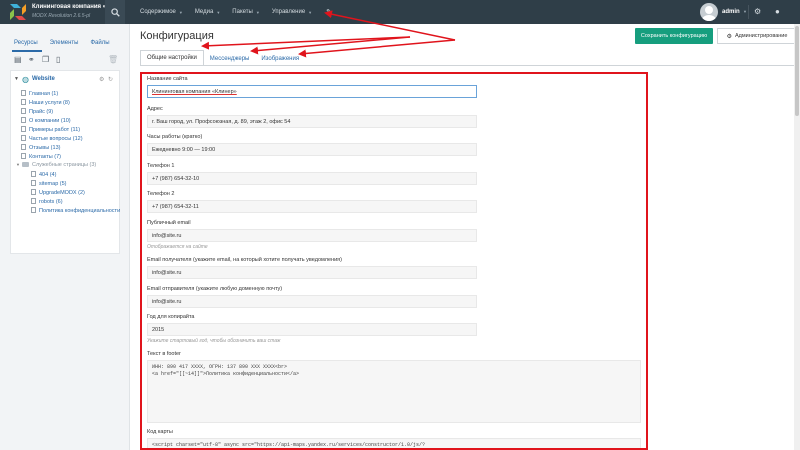  Describe the element at coordinates (45, 157) in the screenshot. I see `tree-node-label: Контакты (7)` at that location.